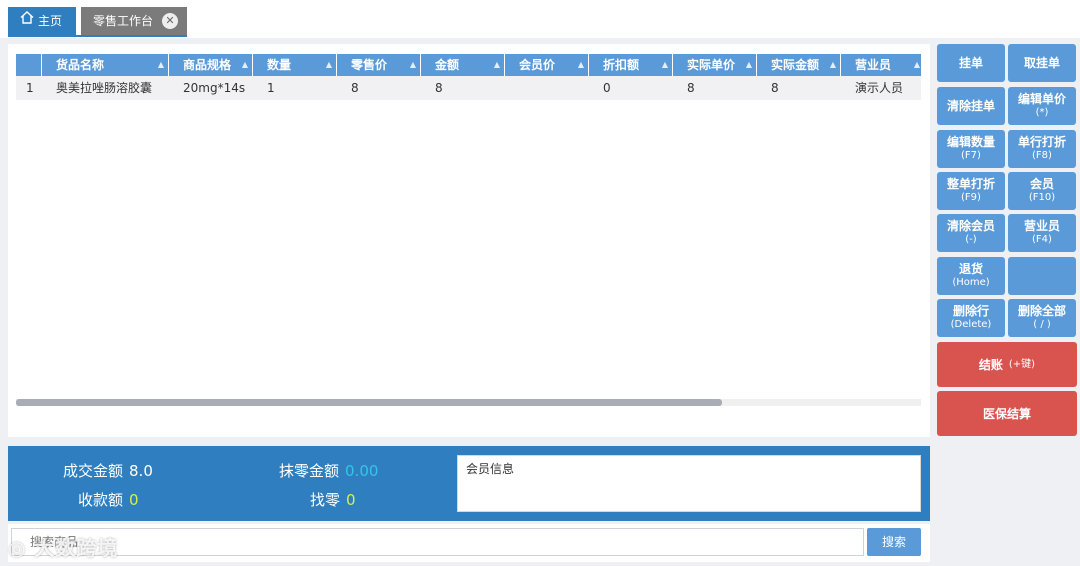 This screenshot has width=1080, height=566. Describe the element at coordinates (362, 471) in the screenshot. I see `round-off-value: 0.00` at that location.